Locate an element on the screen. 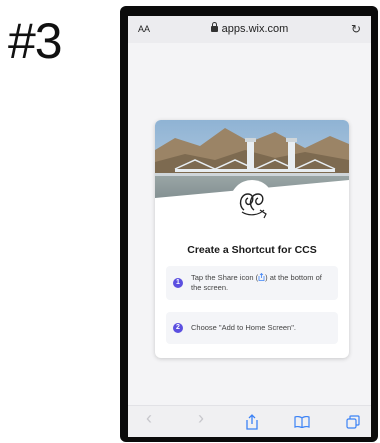 The image size is (380, 443). step-2-badge: 2 is located at coordinates (178, 328).